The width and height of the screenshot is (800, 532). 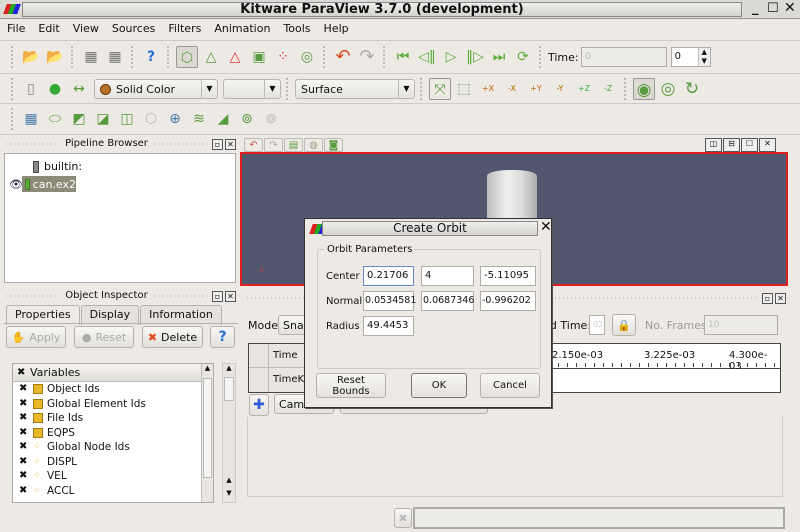 What do you see at coordinates (127, 119) in the screenshot?
I see `threshold-icon: ◫` at bounding box center [127, 119].